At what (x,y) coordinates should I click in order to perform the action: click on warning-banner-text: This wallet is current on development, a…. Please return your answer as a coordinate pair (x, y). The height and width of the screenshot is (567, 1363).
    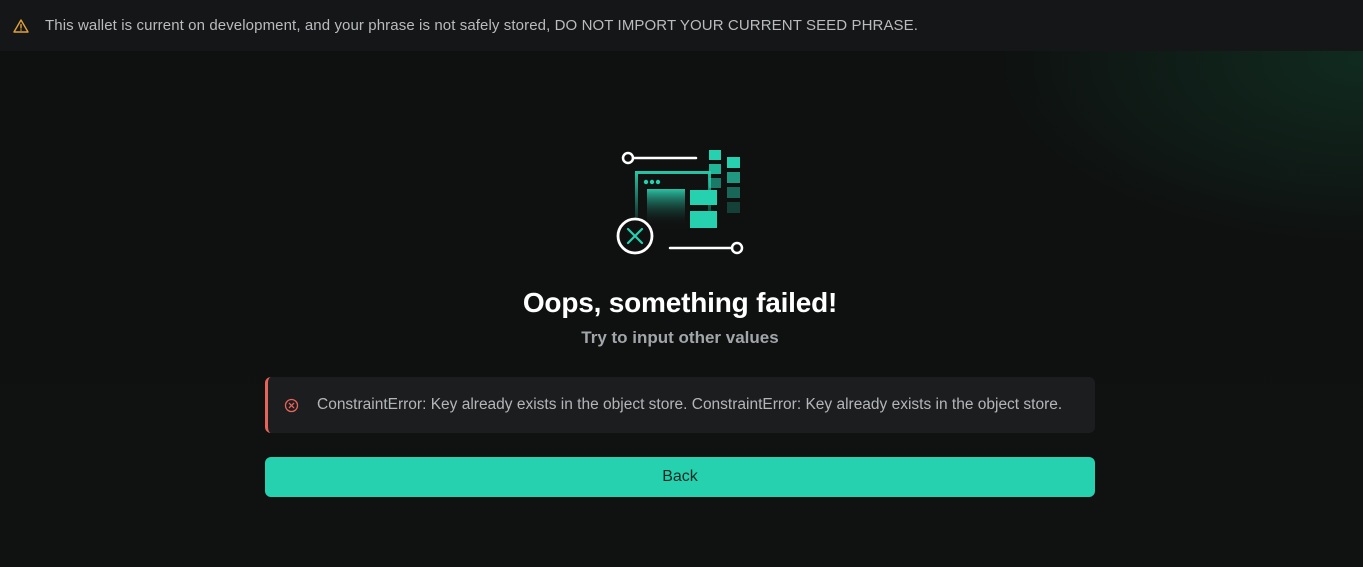
    Looking at the image, I should click on (482, 25).